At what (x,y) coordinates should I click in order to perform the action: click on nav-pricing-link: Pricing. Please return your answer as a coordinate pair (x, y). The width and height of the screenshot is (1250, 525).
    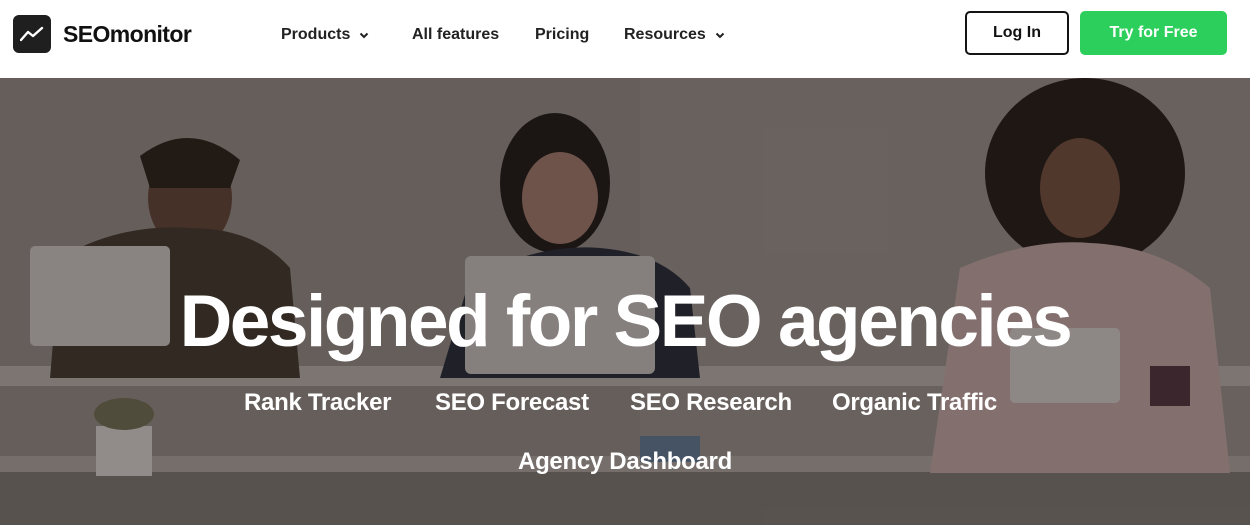
    Looking at the image, I should click on (562, 35).